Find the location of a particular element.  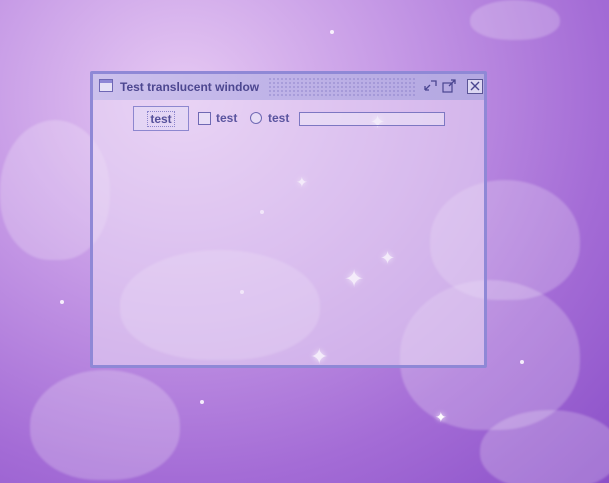

close-icon is located at coordinates (475, 86).